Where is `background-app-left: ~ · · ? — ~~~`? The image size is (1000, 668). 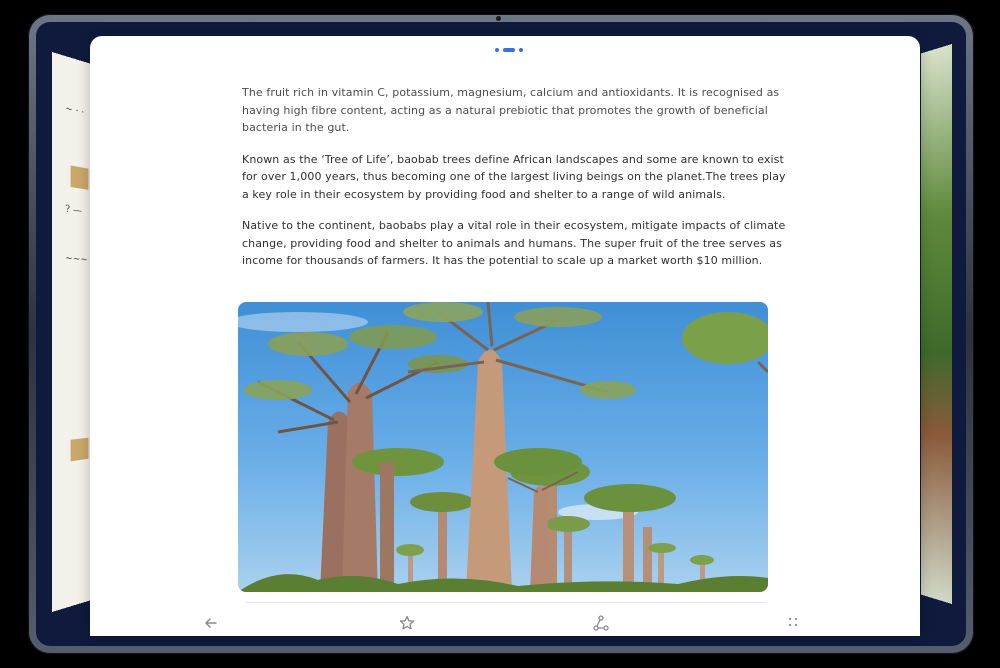
background-app-left: ~ · · ? — ~~~ is located at coordinates (74, 332).